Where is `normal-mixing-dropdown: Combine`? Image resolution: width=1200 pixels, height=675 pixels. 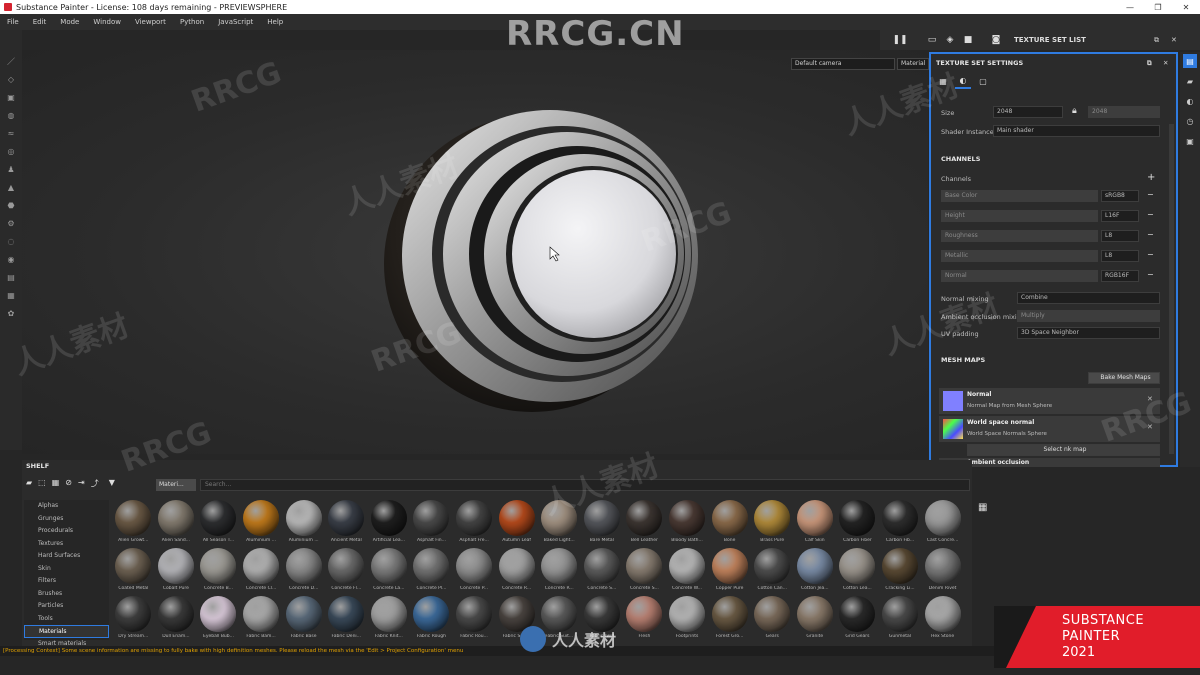
normal-mixing-dropdown: Combine is located at coordinates (1088, 298).